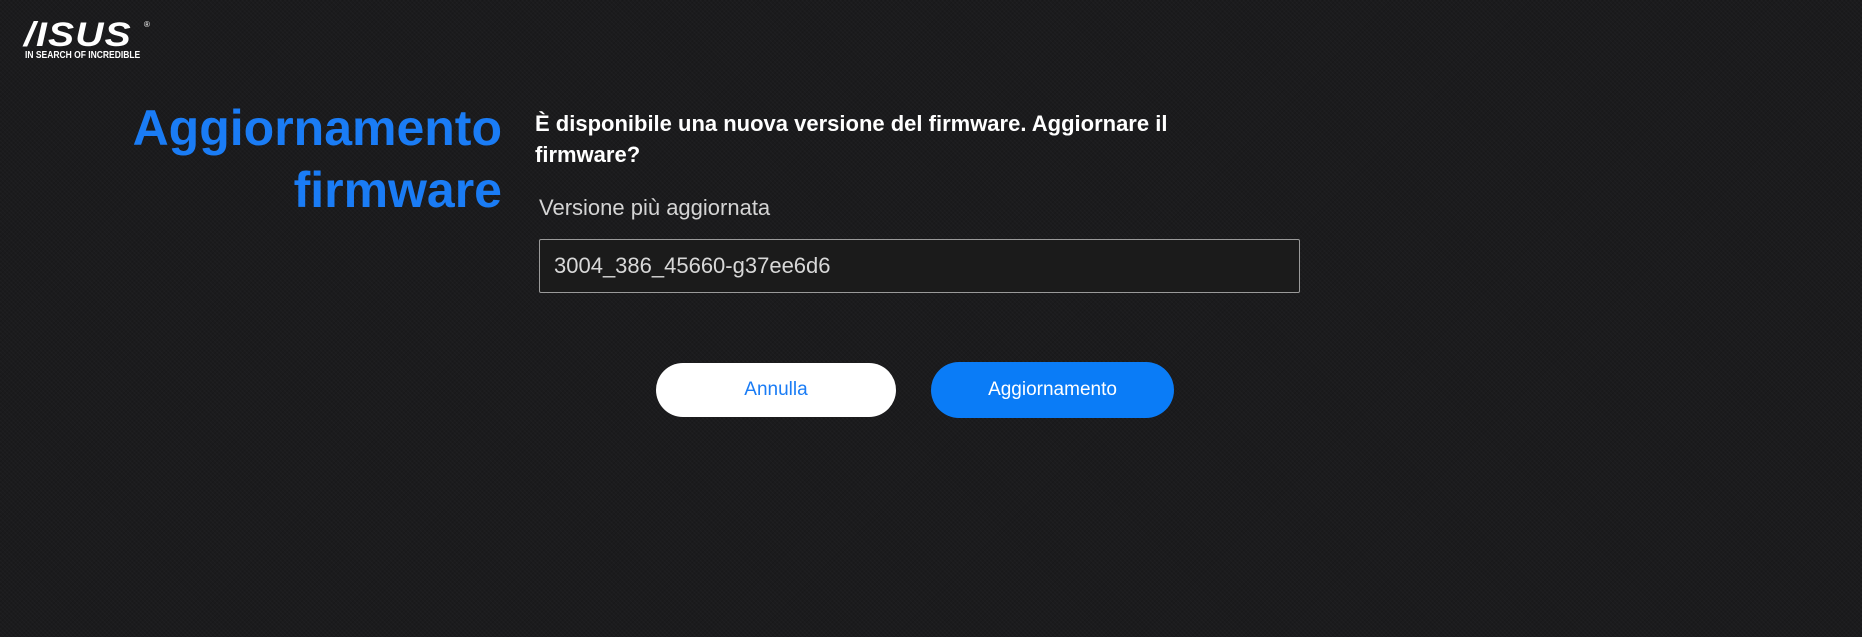 The width and height of the screenshot is (1862, 637). Describe the element at coordinates (83, 55) in the screenshot. I see `asus-tagline: IN SEARCH OF INCREDIBLE` at that location.